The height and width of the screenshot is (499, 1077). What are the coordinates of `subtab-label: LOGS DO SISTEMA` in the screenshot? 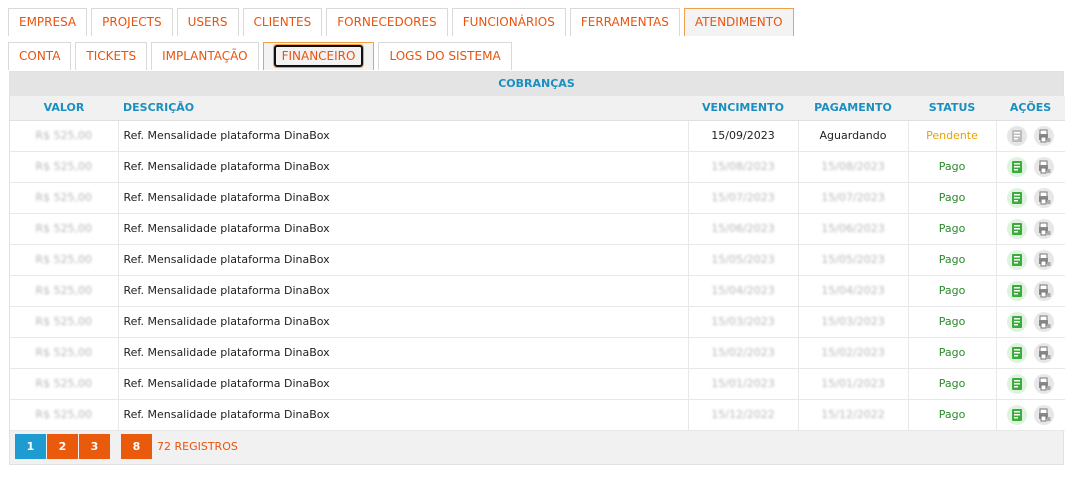 It's located at (445, 56).